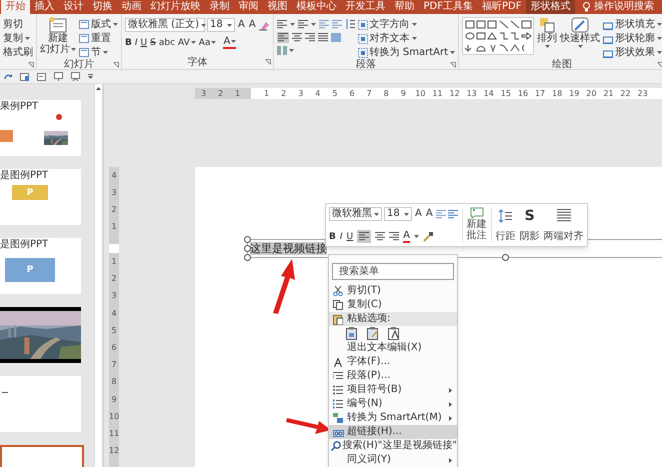  What do you see at coordinates (393, 291) in the screenshot?
I see `menu-item: 剪切(T)` at bounding box center [393, 291].